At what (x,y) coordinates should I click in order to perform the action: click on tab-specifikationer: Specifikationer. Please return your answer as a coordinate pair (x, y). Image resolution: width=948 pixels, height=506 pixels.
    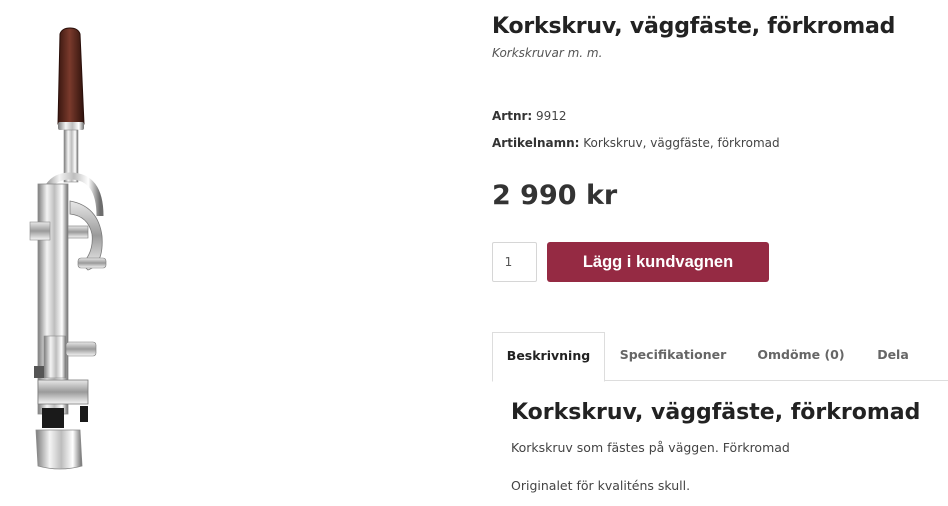
    Looking at the image, I should click on (673, 356).